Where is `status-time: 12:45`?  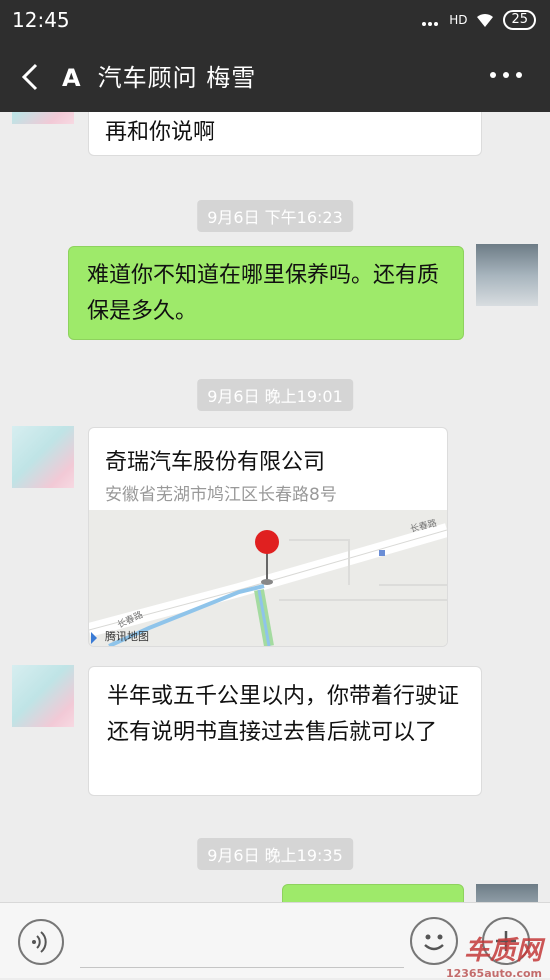 status-time: 12:45 is located at coordinates (41, 20).